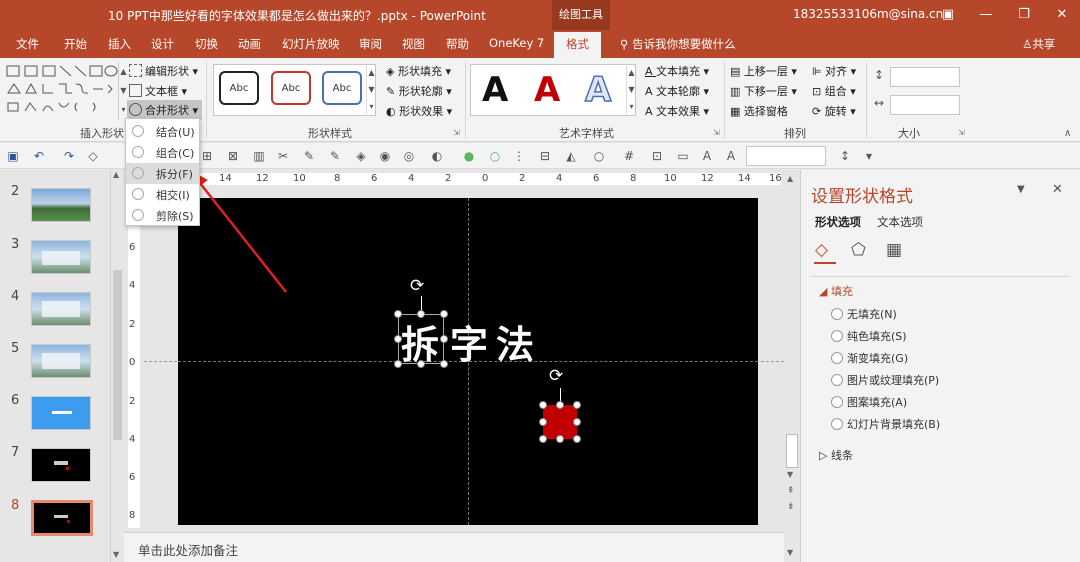 The width and height of the screenshot is (1080, 562). What do you see at coordinates (657, 156) in the screenshot?
I see `frame-quick-icon: ⊡` at bounding box center [657, 156].